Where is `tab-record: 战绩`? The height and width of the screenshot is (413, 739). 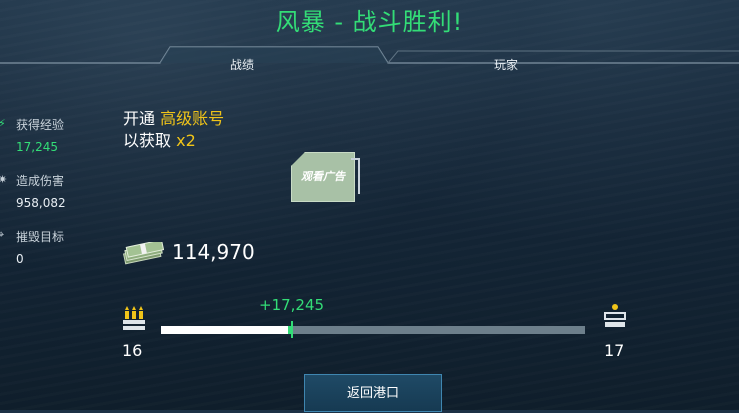 tab-record: 战绩 is located at coordinates (242, 64).